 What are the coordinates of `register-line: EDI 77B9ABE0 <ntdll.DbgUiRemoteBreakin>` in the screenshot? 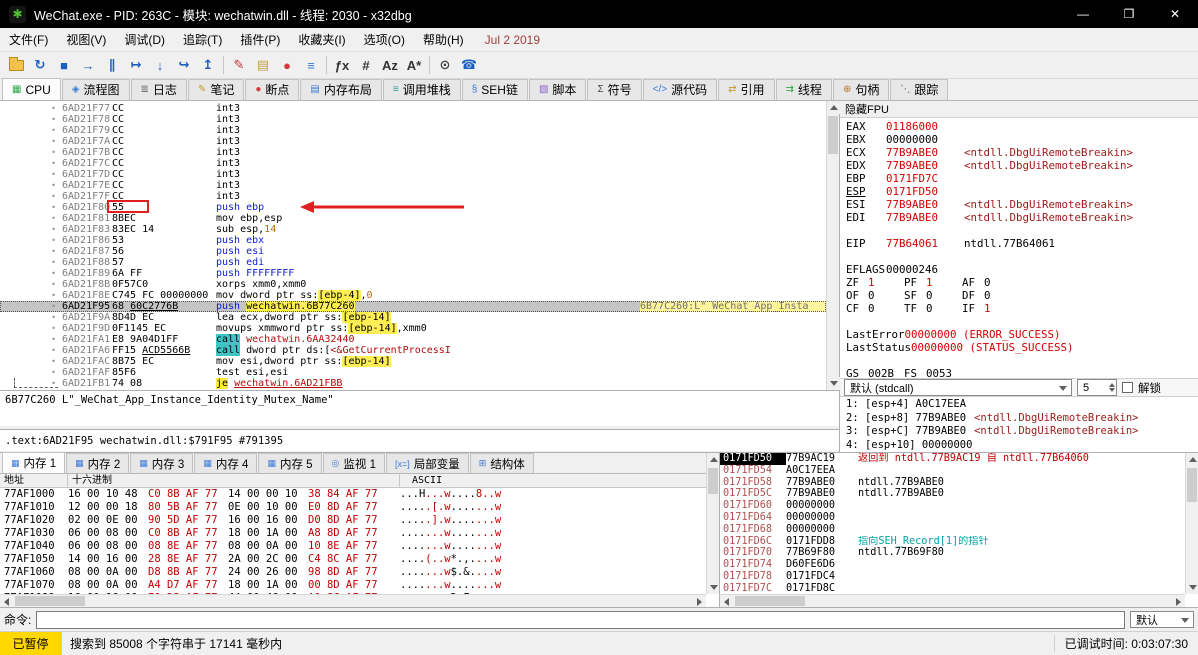 It's located at (1019, 217).